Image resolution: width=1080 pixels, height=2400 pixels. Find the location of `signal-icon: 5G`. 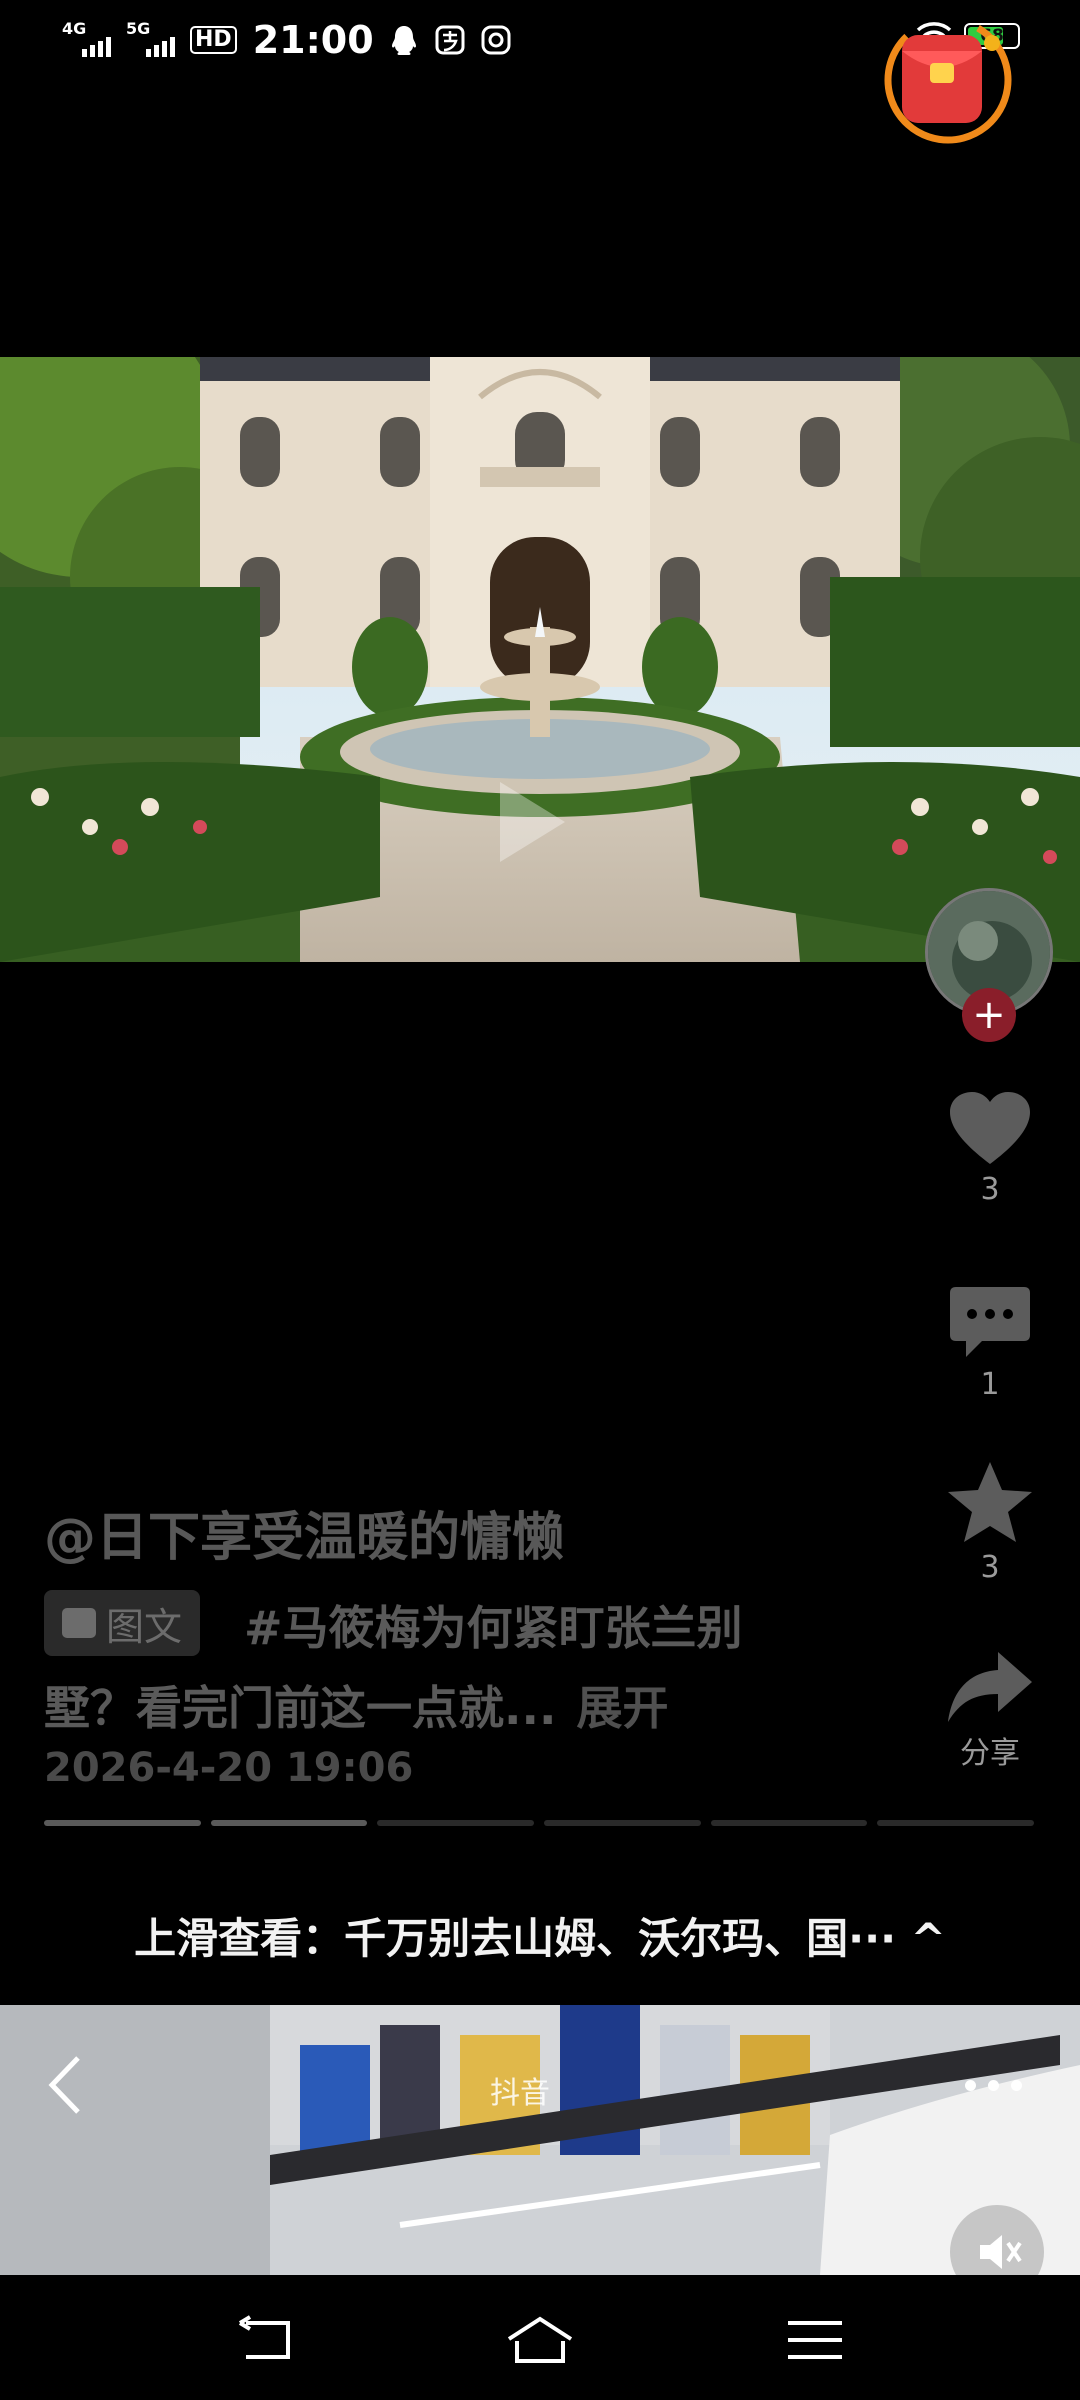

signal-icon: 5G is located at coordinates (151, 40).